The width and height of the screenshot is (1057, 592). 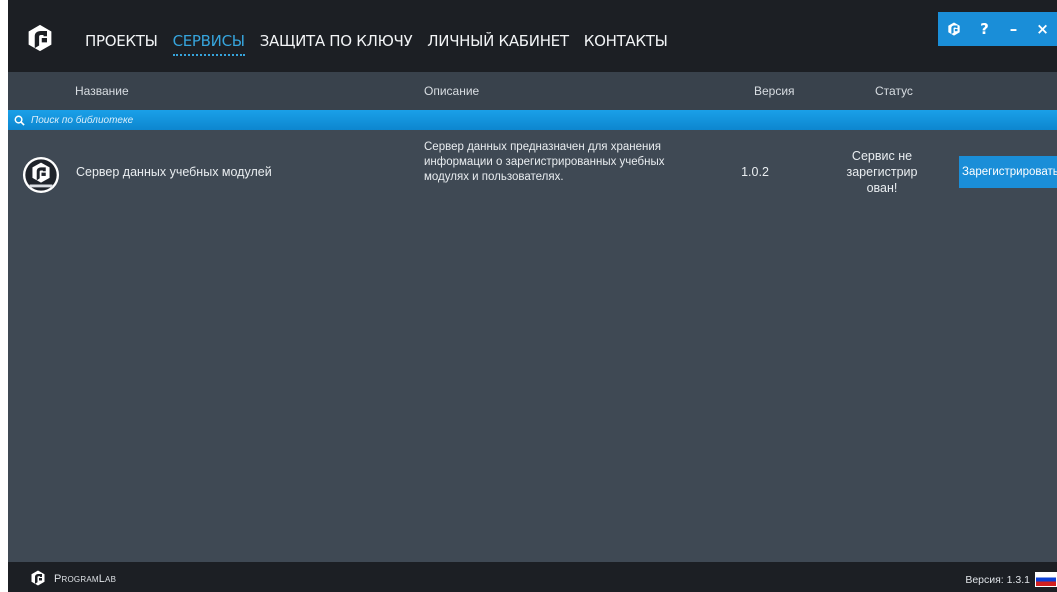 I want to click on search-bar, so click(x=532, y=120).